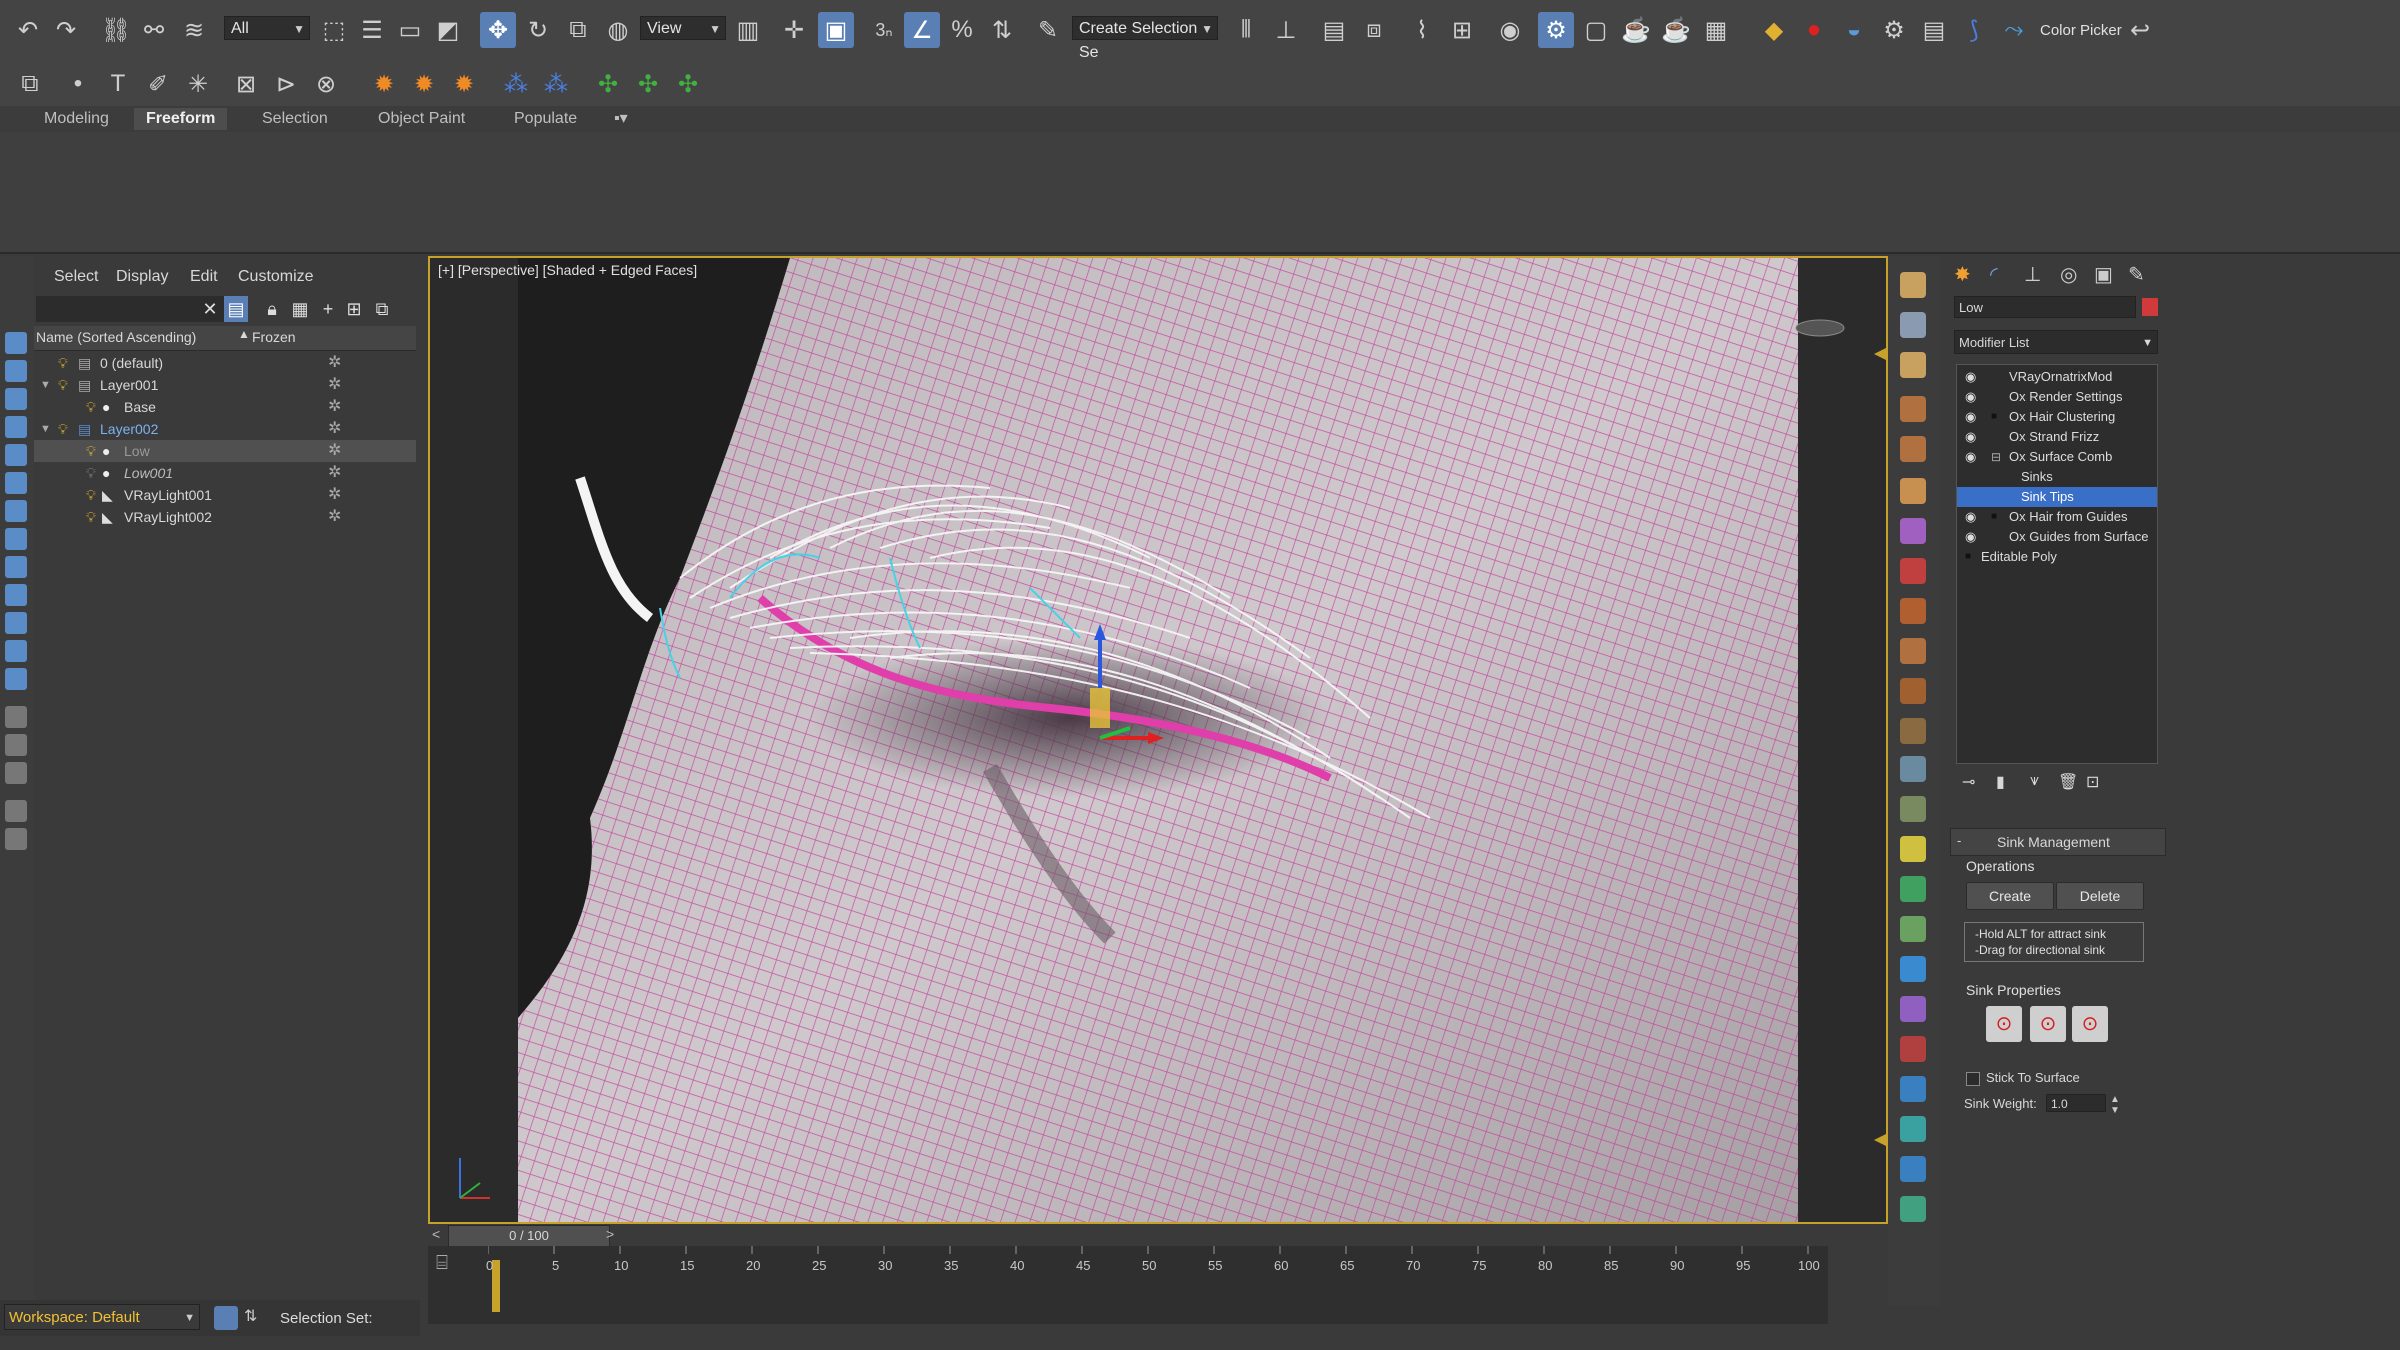 The height and width of the screenshot is (1350, 2400). What do you see at coordinates (1510, 30) in the screenshot?
I see `material-editor-icon: ◉` at bounding box center [1510, 30].